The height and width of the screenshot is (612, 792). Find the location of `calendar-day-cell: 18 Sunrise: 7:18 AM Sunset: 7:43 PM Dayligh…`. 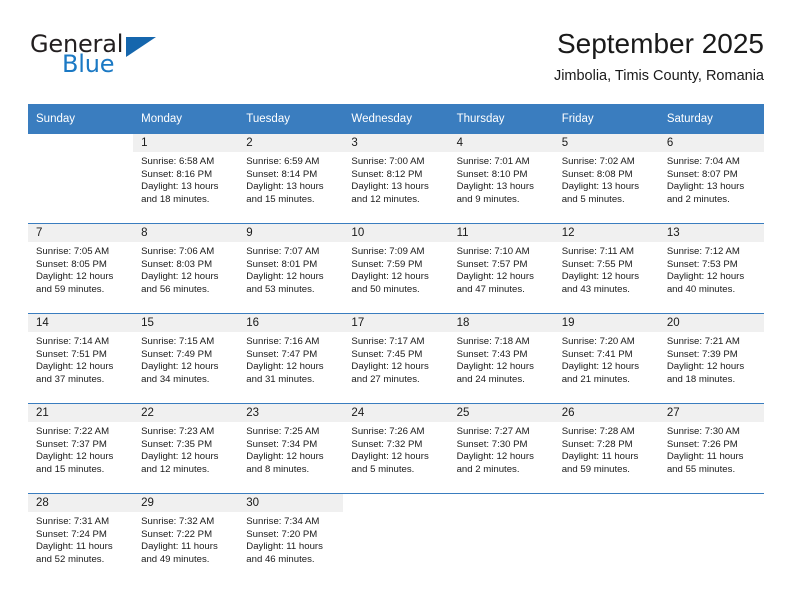

calendar-day-cell: 18 Sunrise: 7:18 AM Sunset: 7:43 PM Dayligh… is located at coordinates (501, 358).